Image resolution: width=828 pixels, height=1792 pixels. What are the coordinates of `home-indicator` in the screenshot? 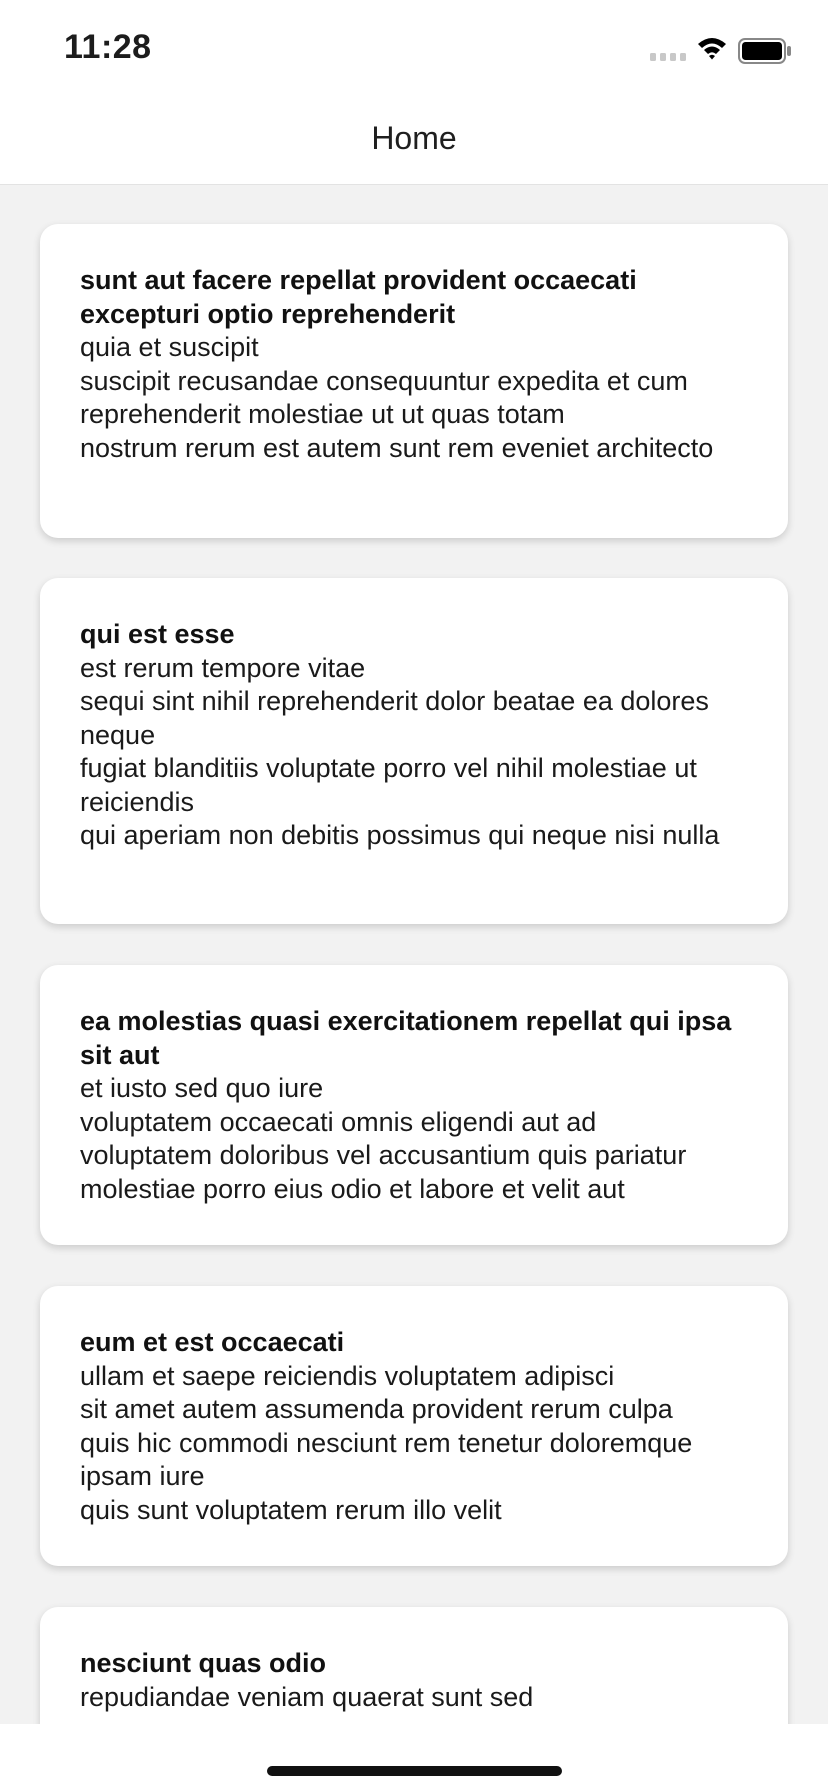 It's located at (414, 1771).